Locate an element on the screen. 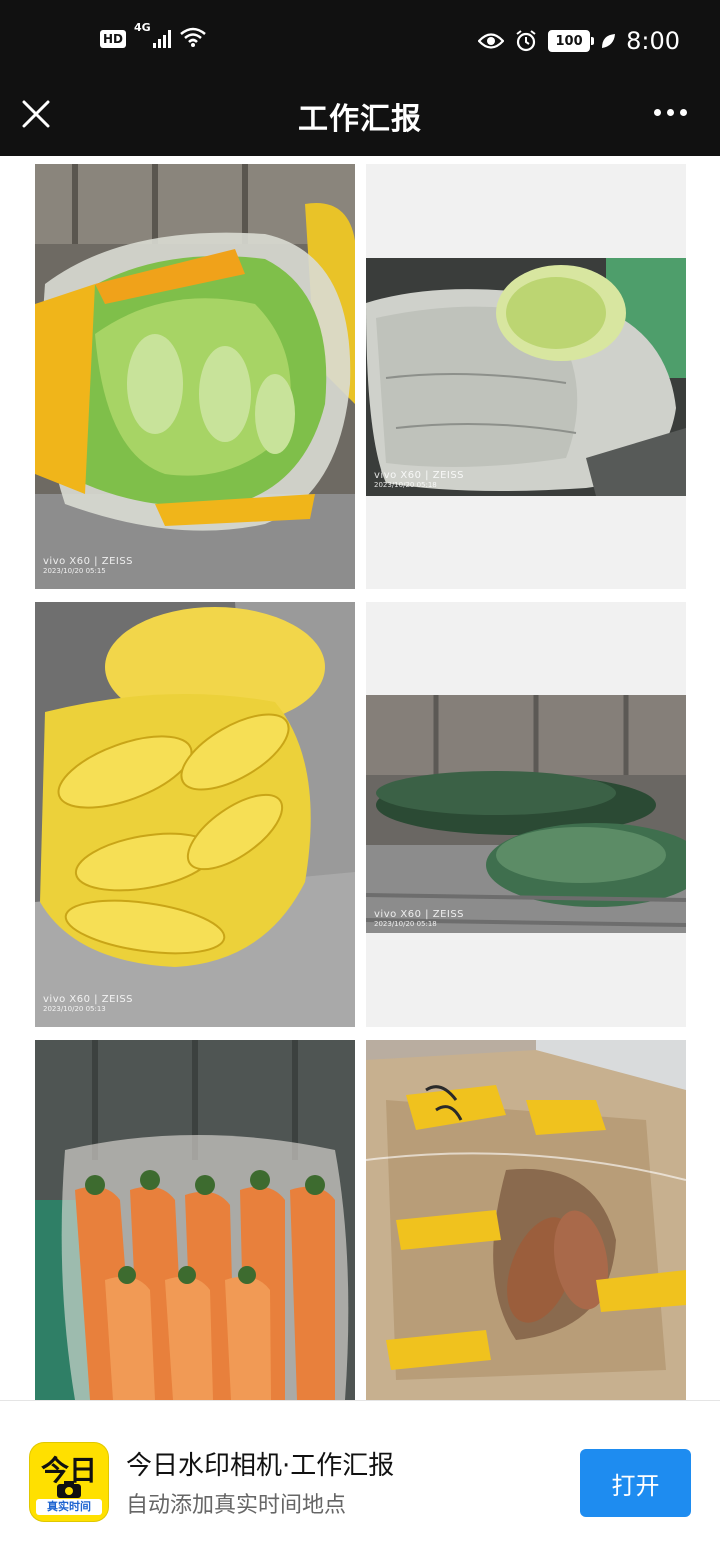 The height and width of the screenshot is (1561, 720). signal-icon is located at coordinates (161, 38).